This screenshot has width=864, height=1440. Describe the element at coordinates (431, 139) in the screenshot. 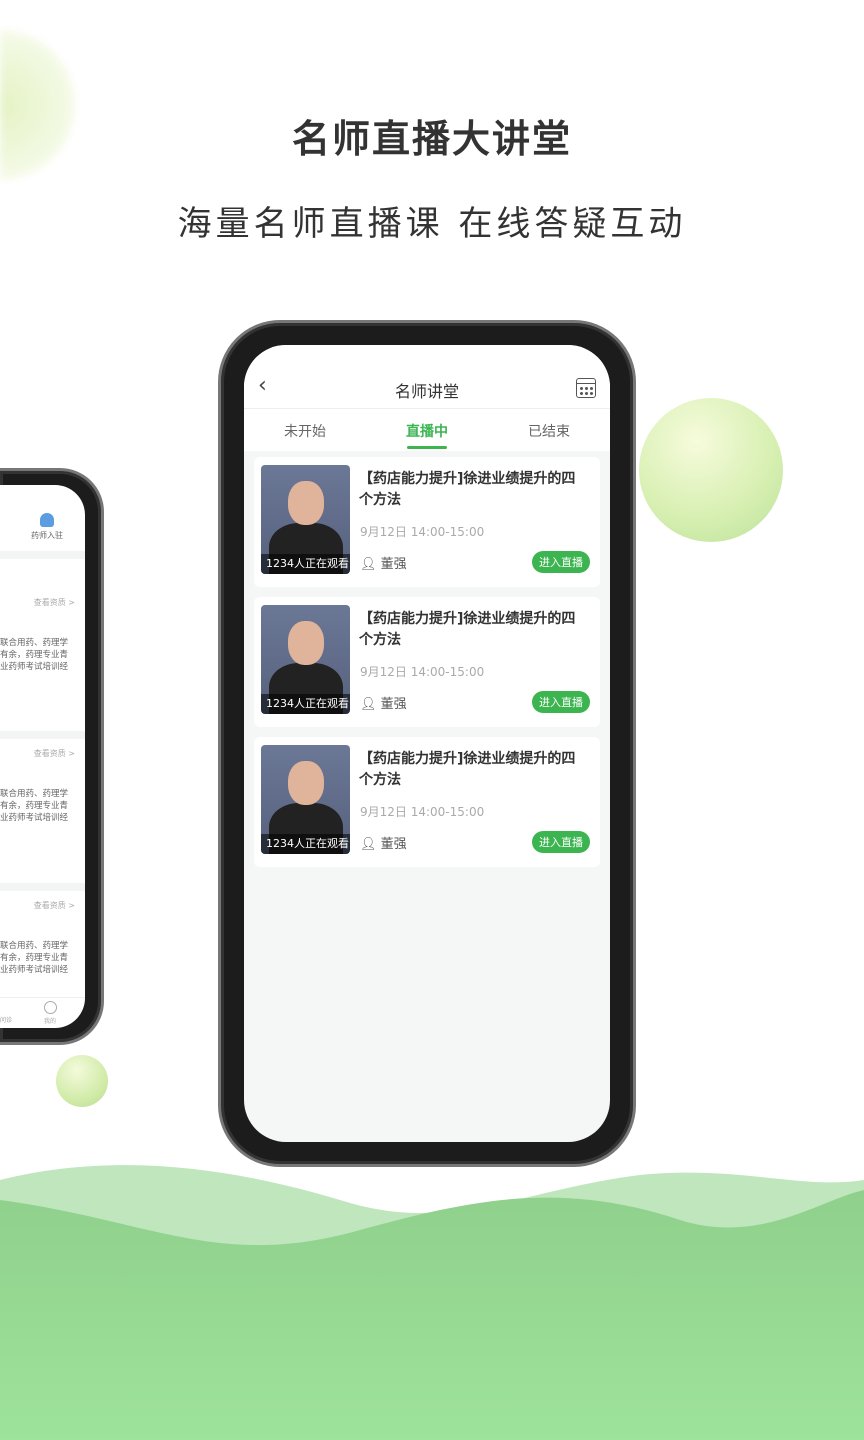

I see `headline: 名师直播大讲堂` at that location.